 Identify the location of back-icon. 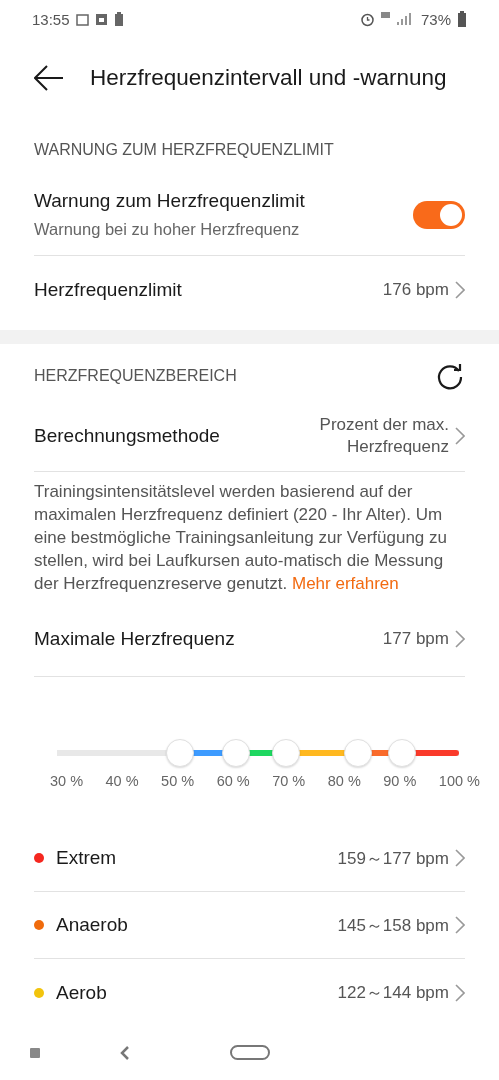
(125, 1053).